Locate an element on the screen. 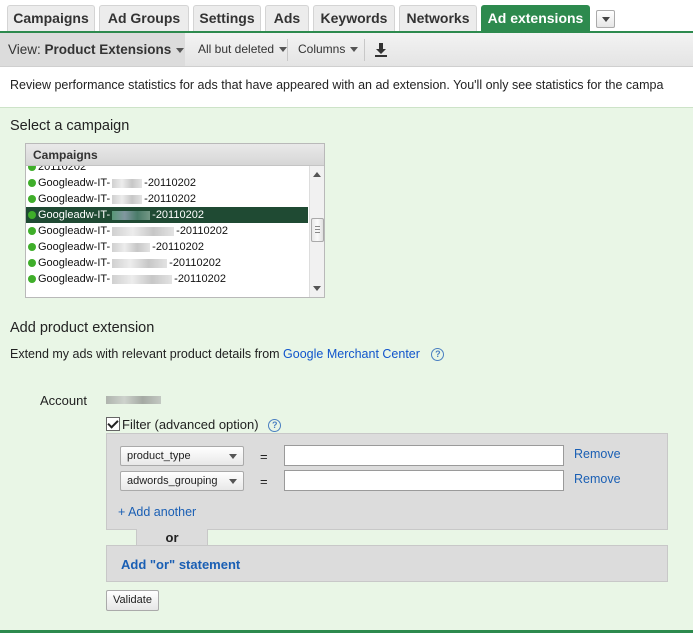 The image size is (693, 633). tab-ad-groups: Ad Groups is located at coordinates (144, 18).